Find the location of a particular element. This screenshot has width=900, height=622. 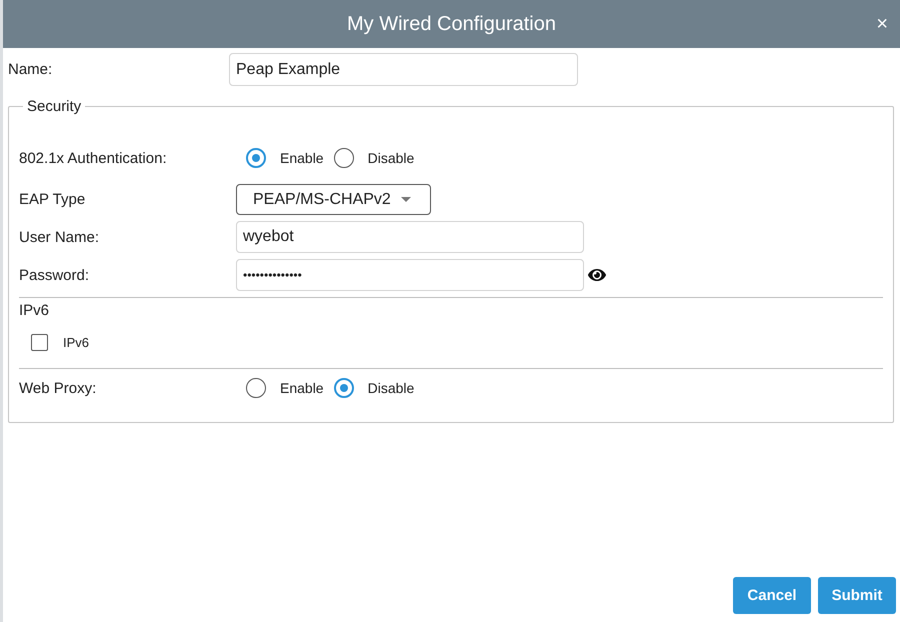

field-label: User Name: is located at coordinates (59, 237).